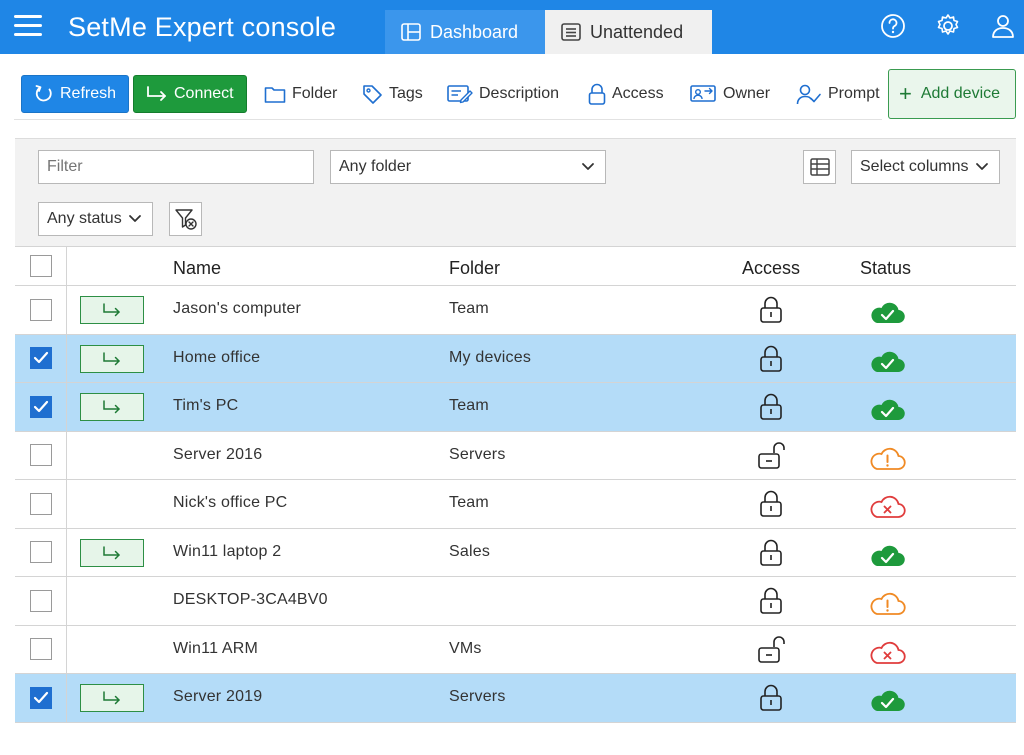 The width and height of the screenshot is (1024, 755). I want to click on toolbar: Refresh Connect Folder Tags Description, so click(448, 93).